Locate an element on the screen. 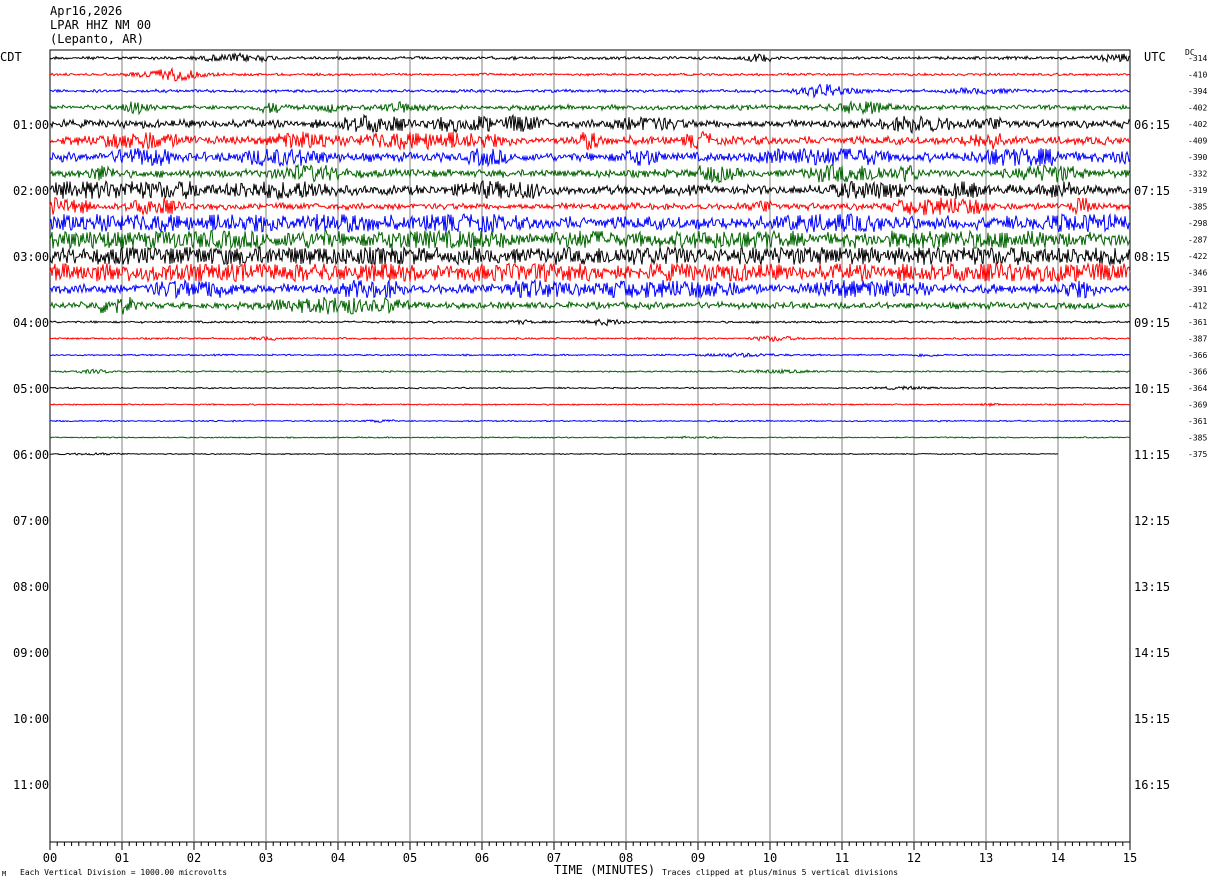 This screenshot has height=886, width=1210. right-time-label: 06:15 is located at coordinates (1152, 125).